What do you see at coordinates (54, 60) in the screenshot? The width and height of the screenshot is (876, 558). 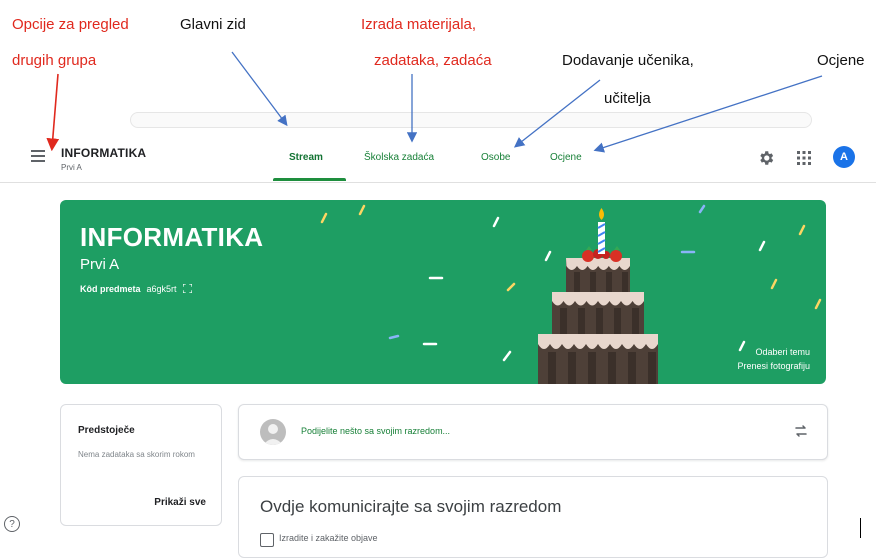 I see `annotation-options-line2: drugih grupa` at bounding box center [54, 60].